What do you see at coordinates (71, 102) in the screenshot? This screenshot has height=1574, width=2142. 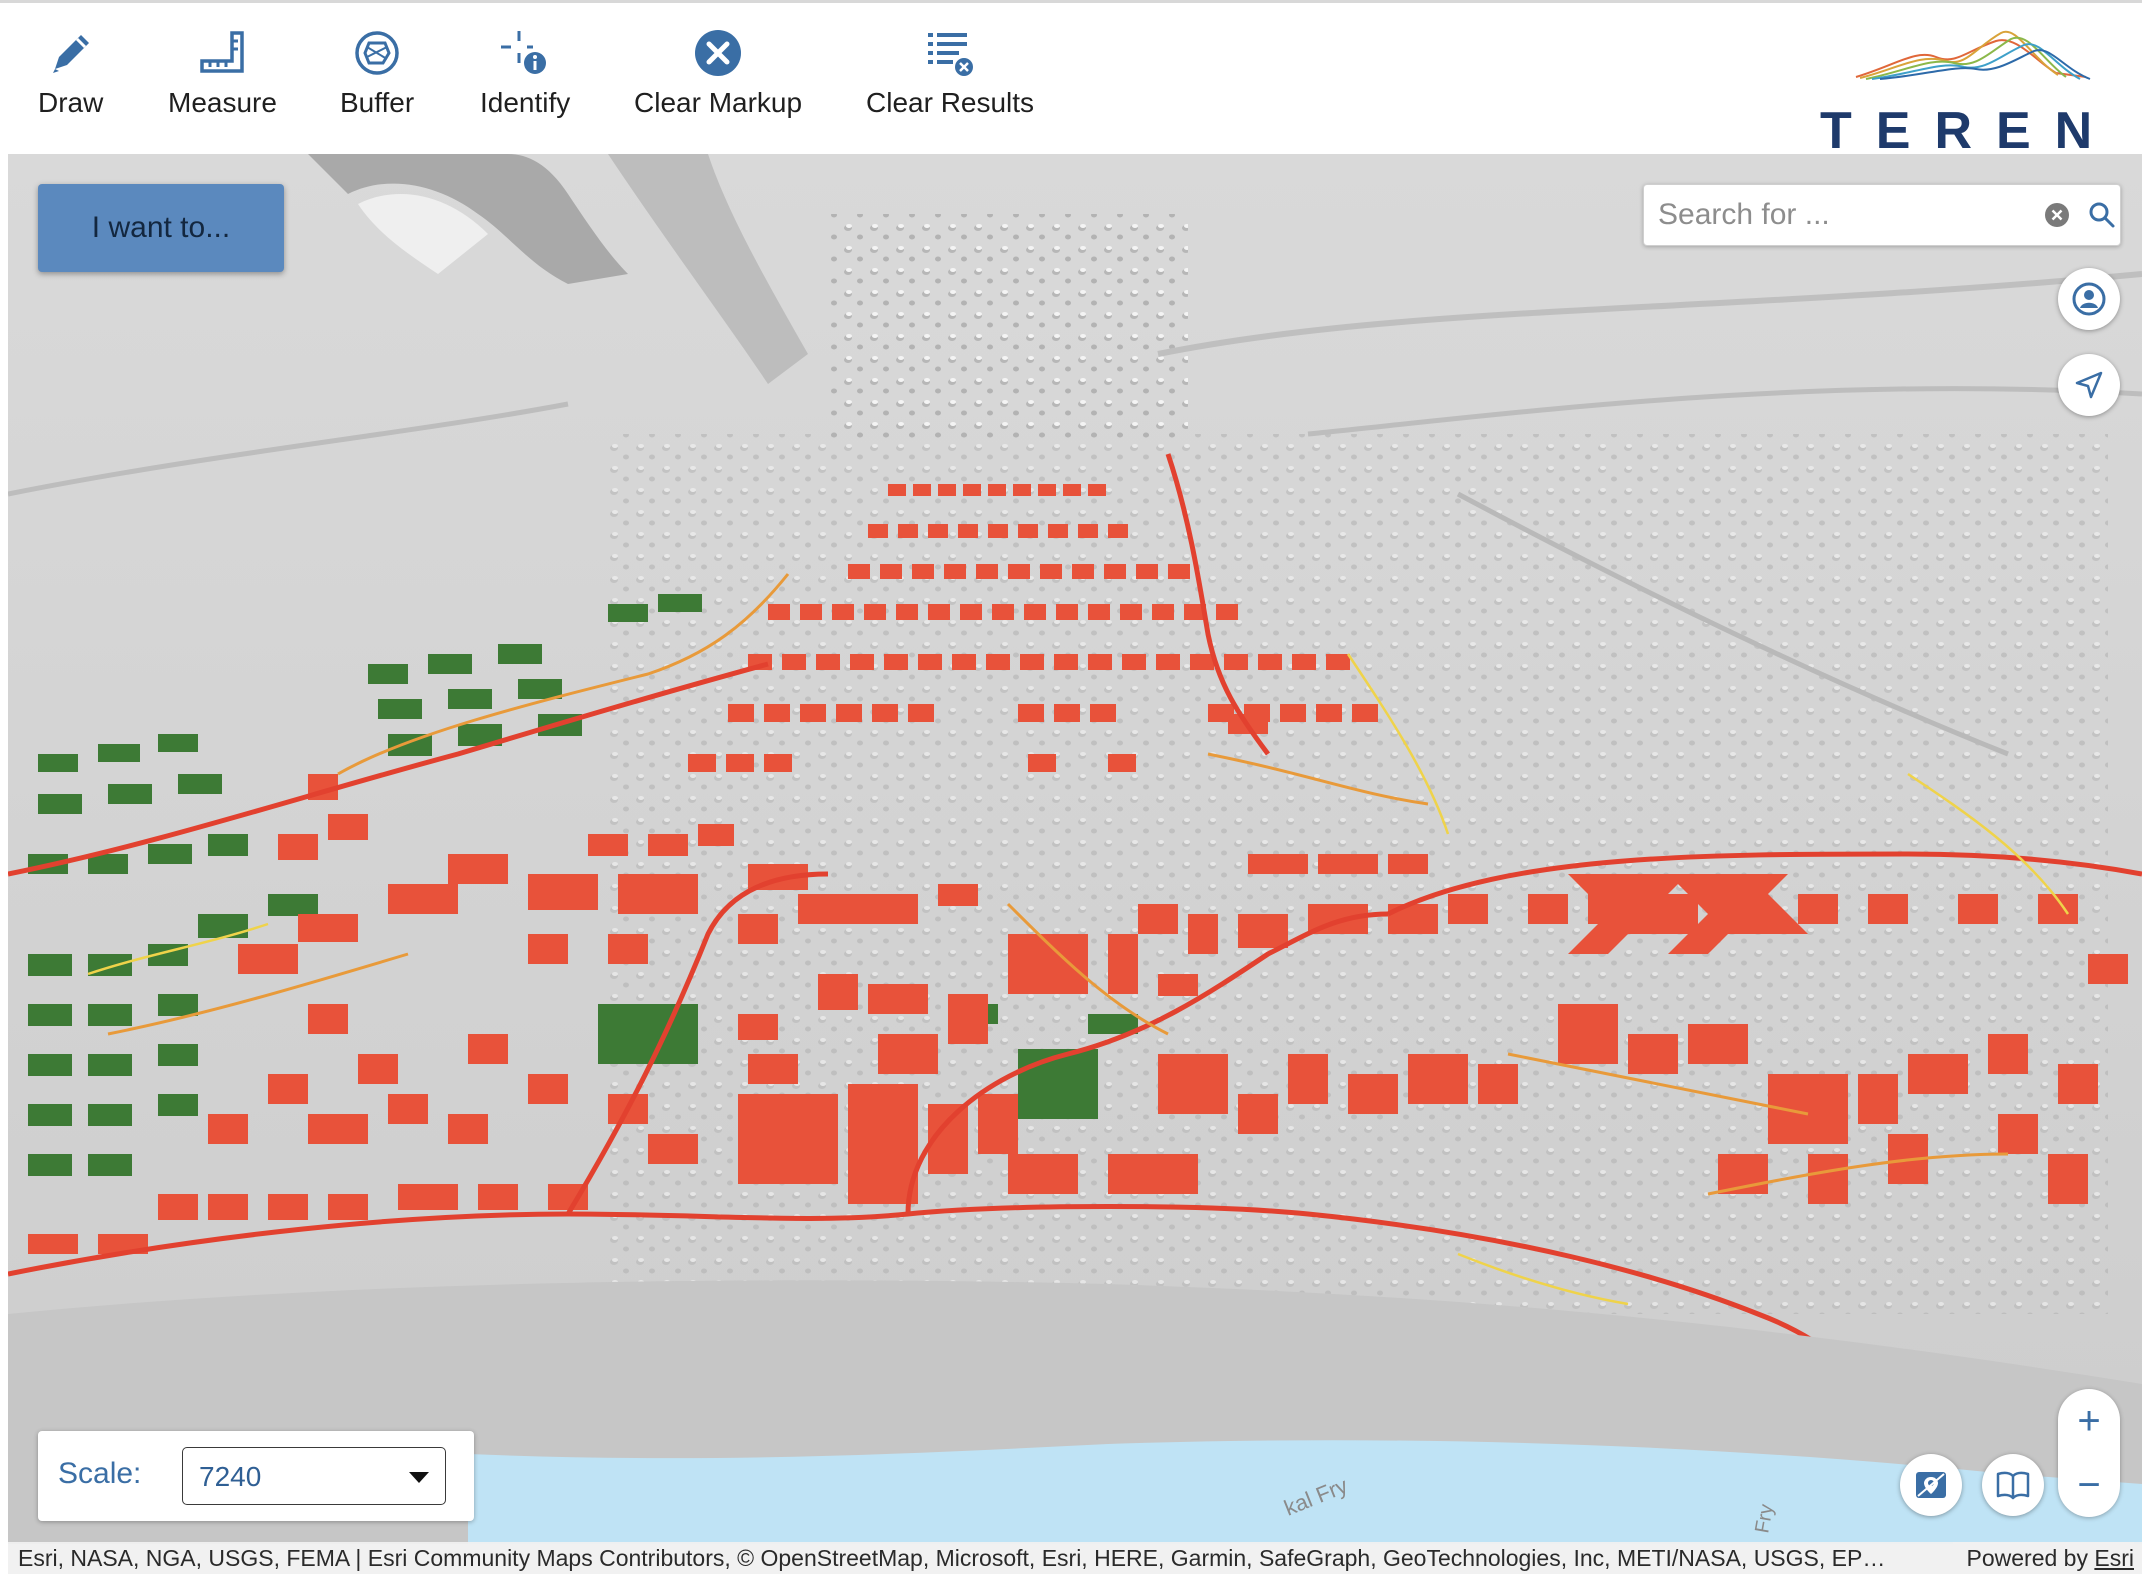 I see `draw-label: Draw` at bounding box center [71, 102].